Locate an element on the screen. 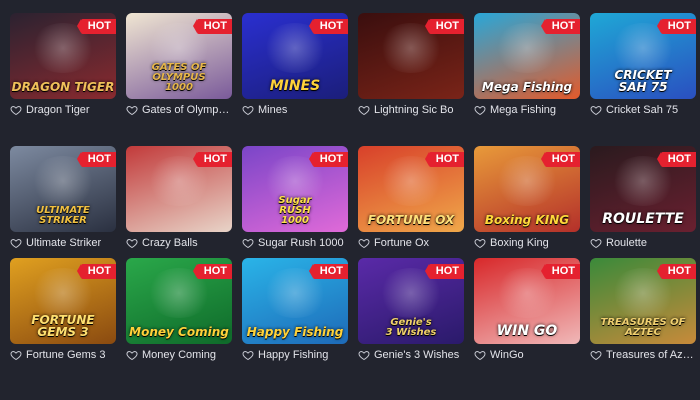 The image size is (700, 400). game-card: HOT Lightning Sic Bo is located at coordinates (411, 65).